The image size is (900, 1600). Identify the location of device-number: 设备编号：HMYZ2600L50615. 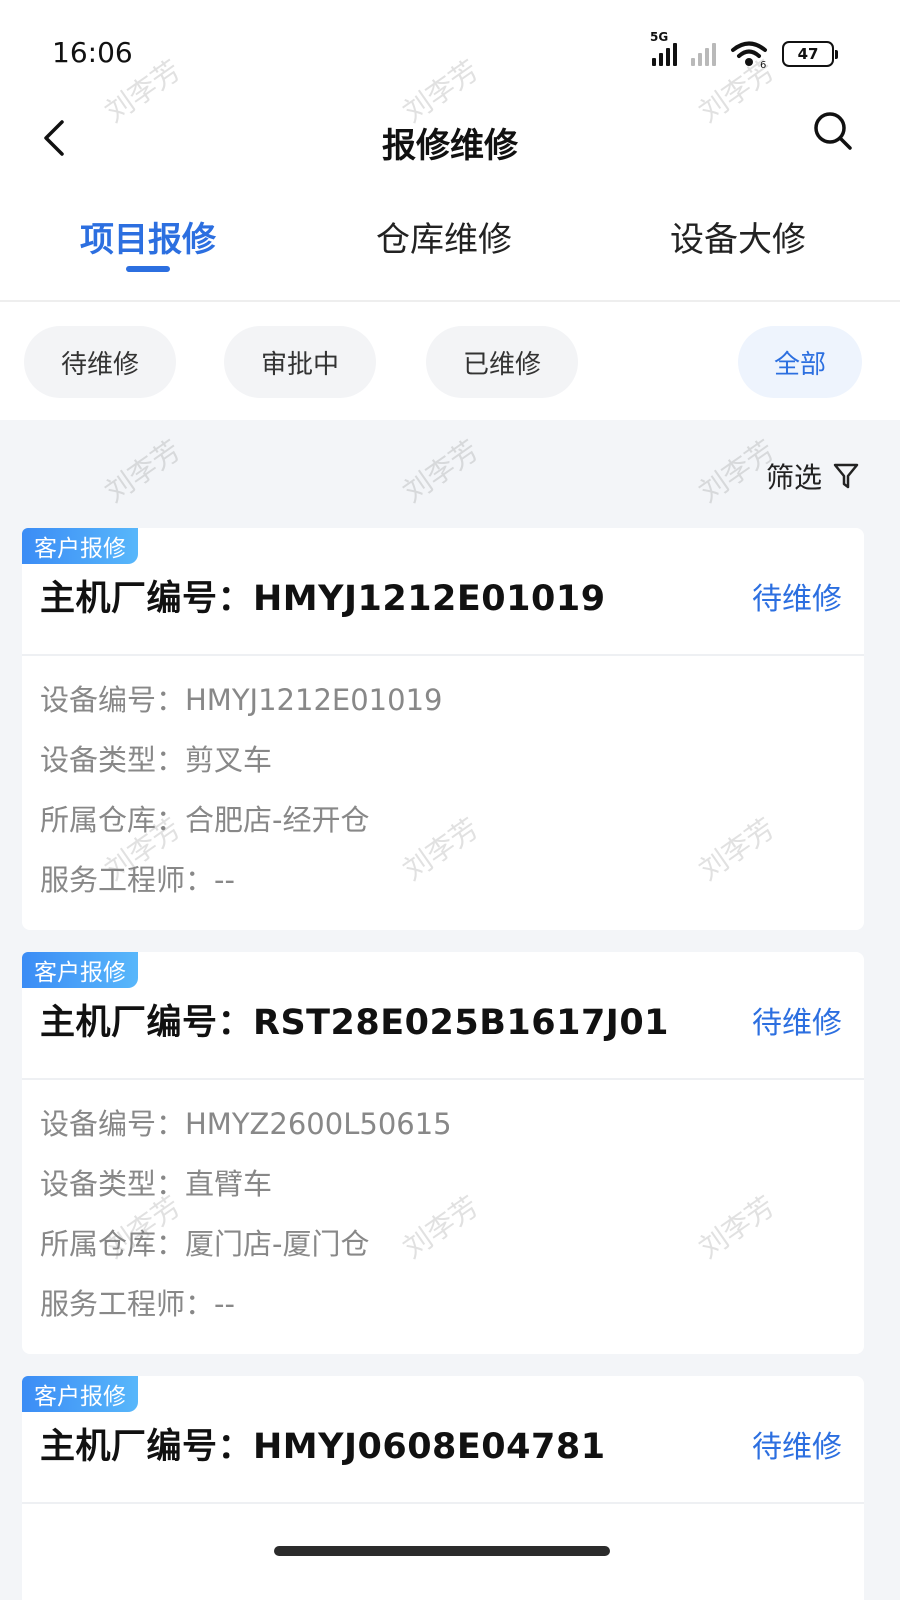
(246, 1124).